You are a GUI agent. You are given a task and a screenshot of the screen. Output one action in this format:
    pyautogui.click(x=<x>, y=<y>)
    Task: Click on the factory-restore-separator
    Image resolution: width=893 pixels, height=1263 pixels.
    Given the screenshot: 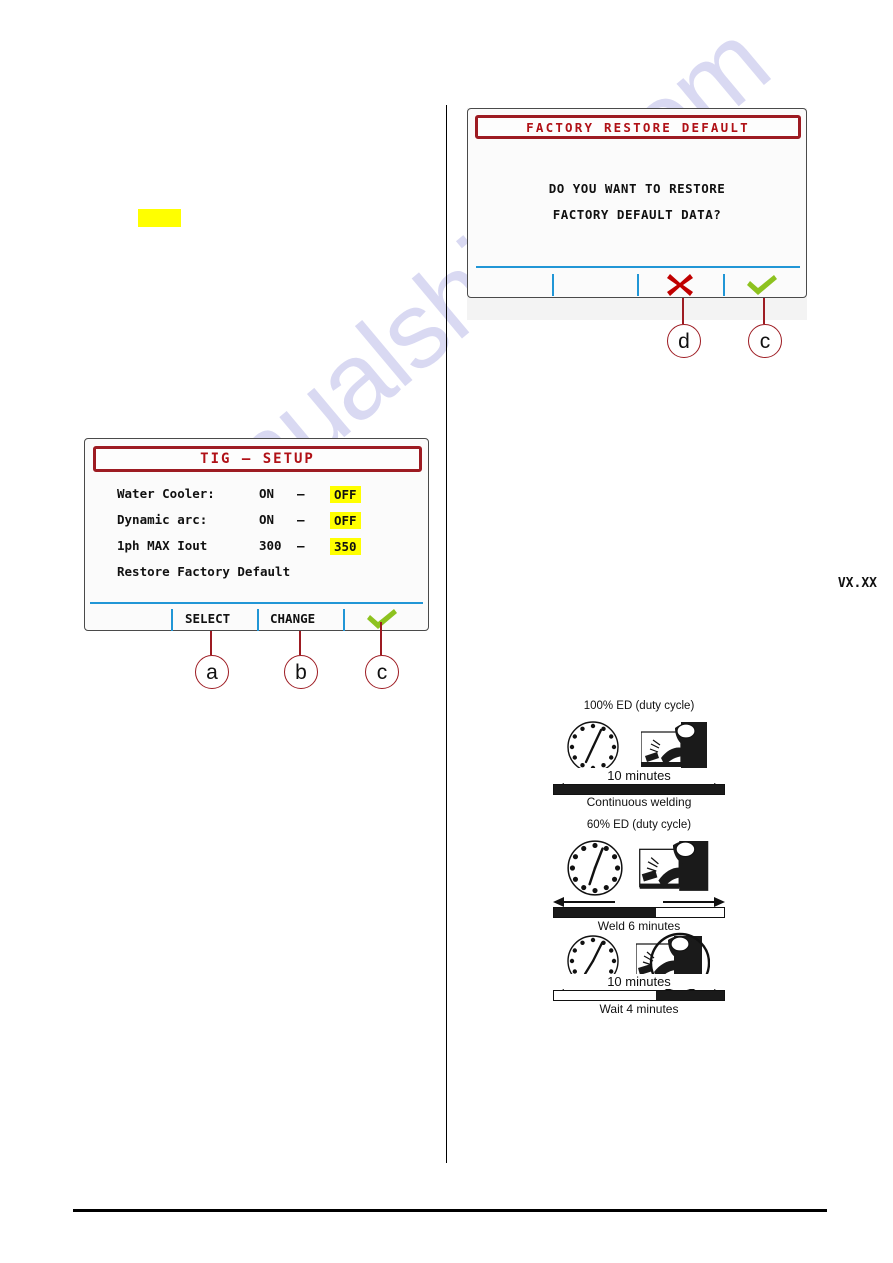 What is the action you would take?
    pyautogui.click(x=638, y=267)
    